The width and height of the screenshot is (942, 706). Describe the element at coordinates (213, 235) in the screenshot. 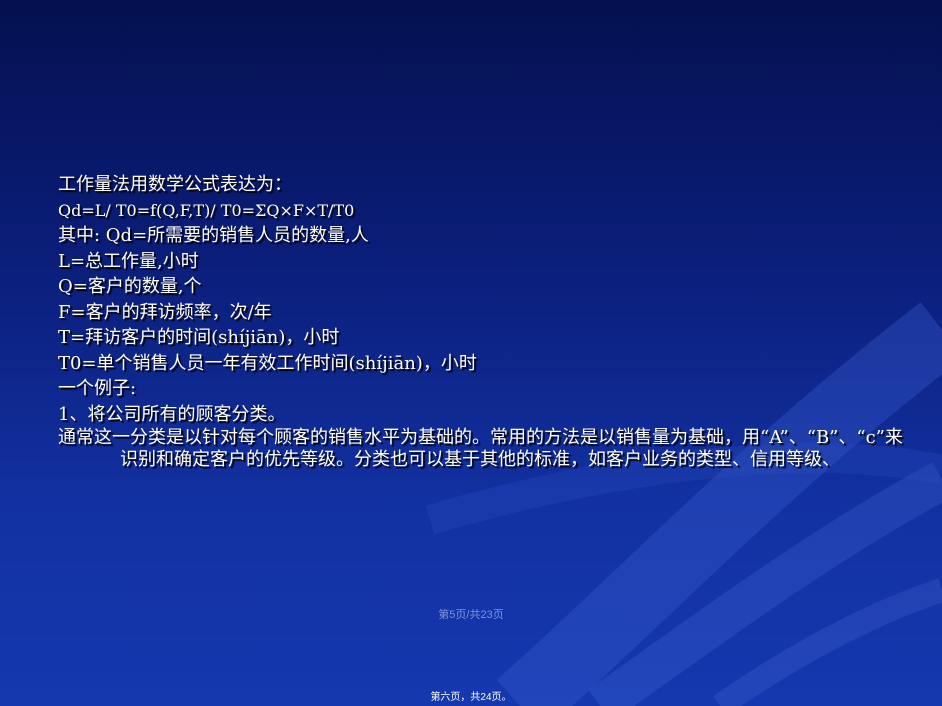

I see `definition-qd: 其中: Qd=所需要的销售人员的数量,人` at that location.